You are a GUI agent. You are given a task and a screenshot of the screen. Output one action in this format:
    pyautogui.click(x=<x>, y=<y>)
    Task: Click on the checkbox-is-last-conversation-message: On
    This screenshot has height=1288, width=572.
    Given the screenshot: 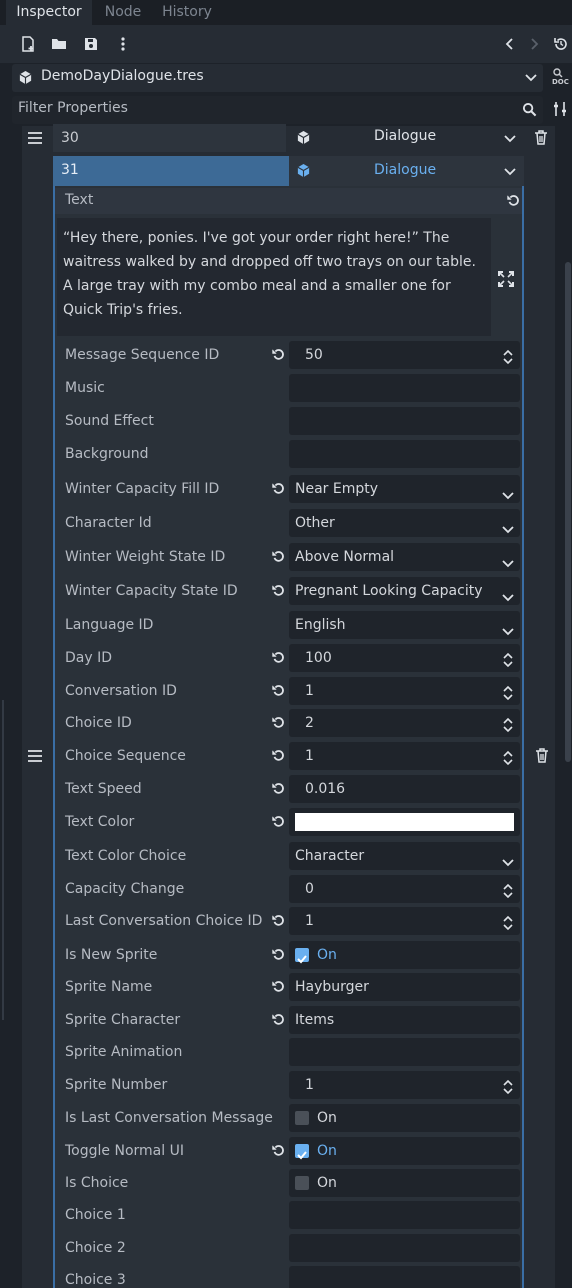 What is the action you would take?
    pyautogui.click(x=404, y=1118)
    